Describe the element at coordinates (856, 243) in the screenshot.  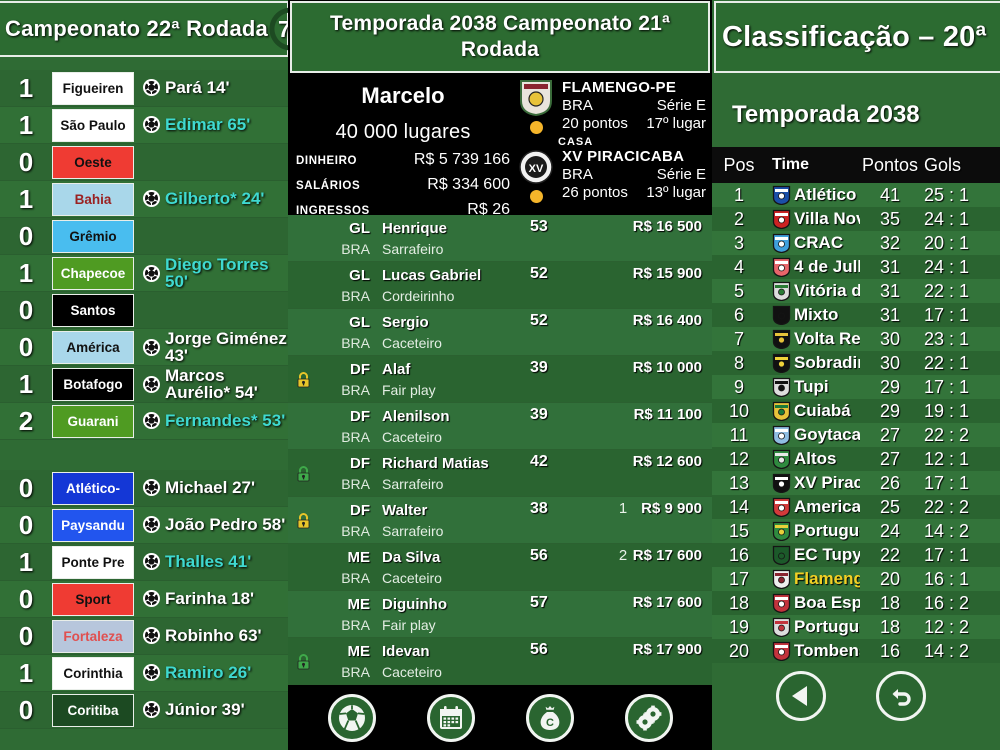
I see `standings-row: 3 CRAC 32 20 : 1` at that location.